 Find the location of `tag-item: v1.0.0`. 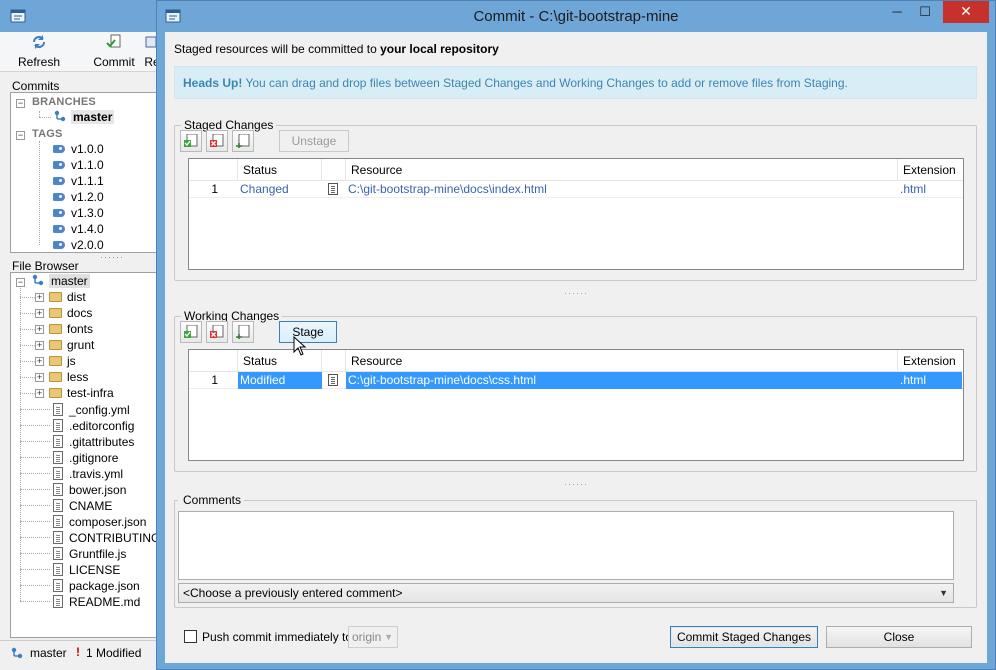

tag-item: v1.0.0 is located at coordinates (72, 149).